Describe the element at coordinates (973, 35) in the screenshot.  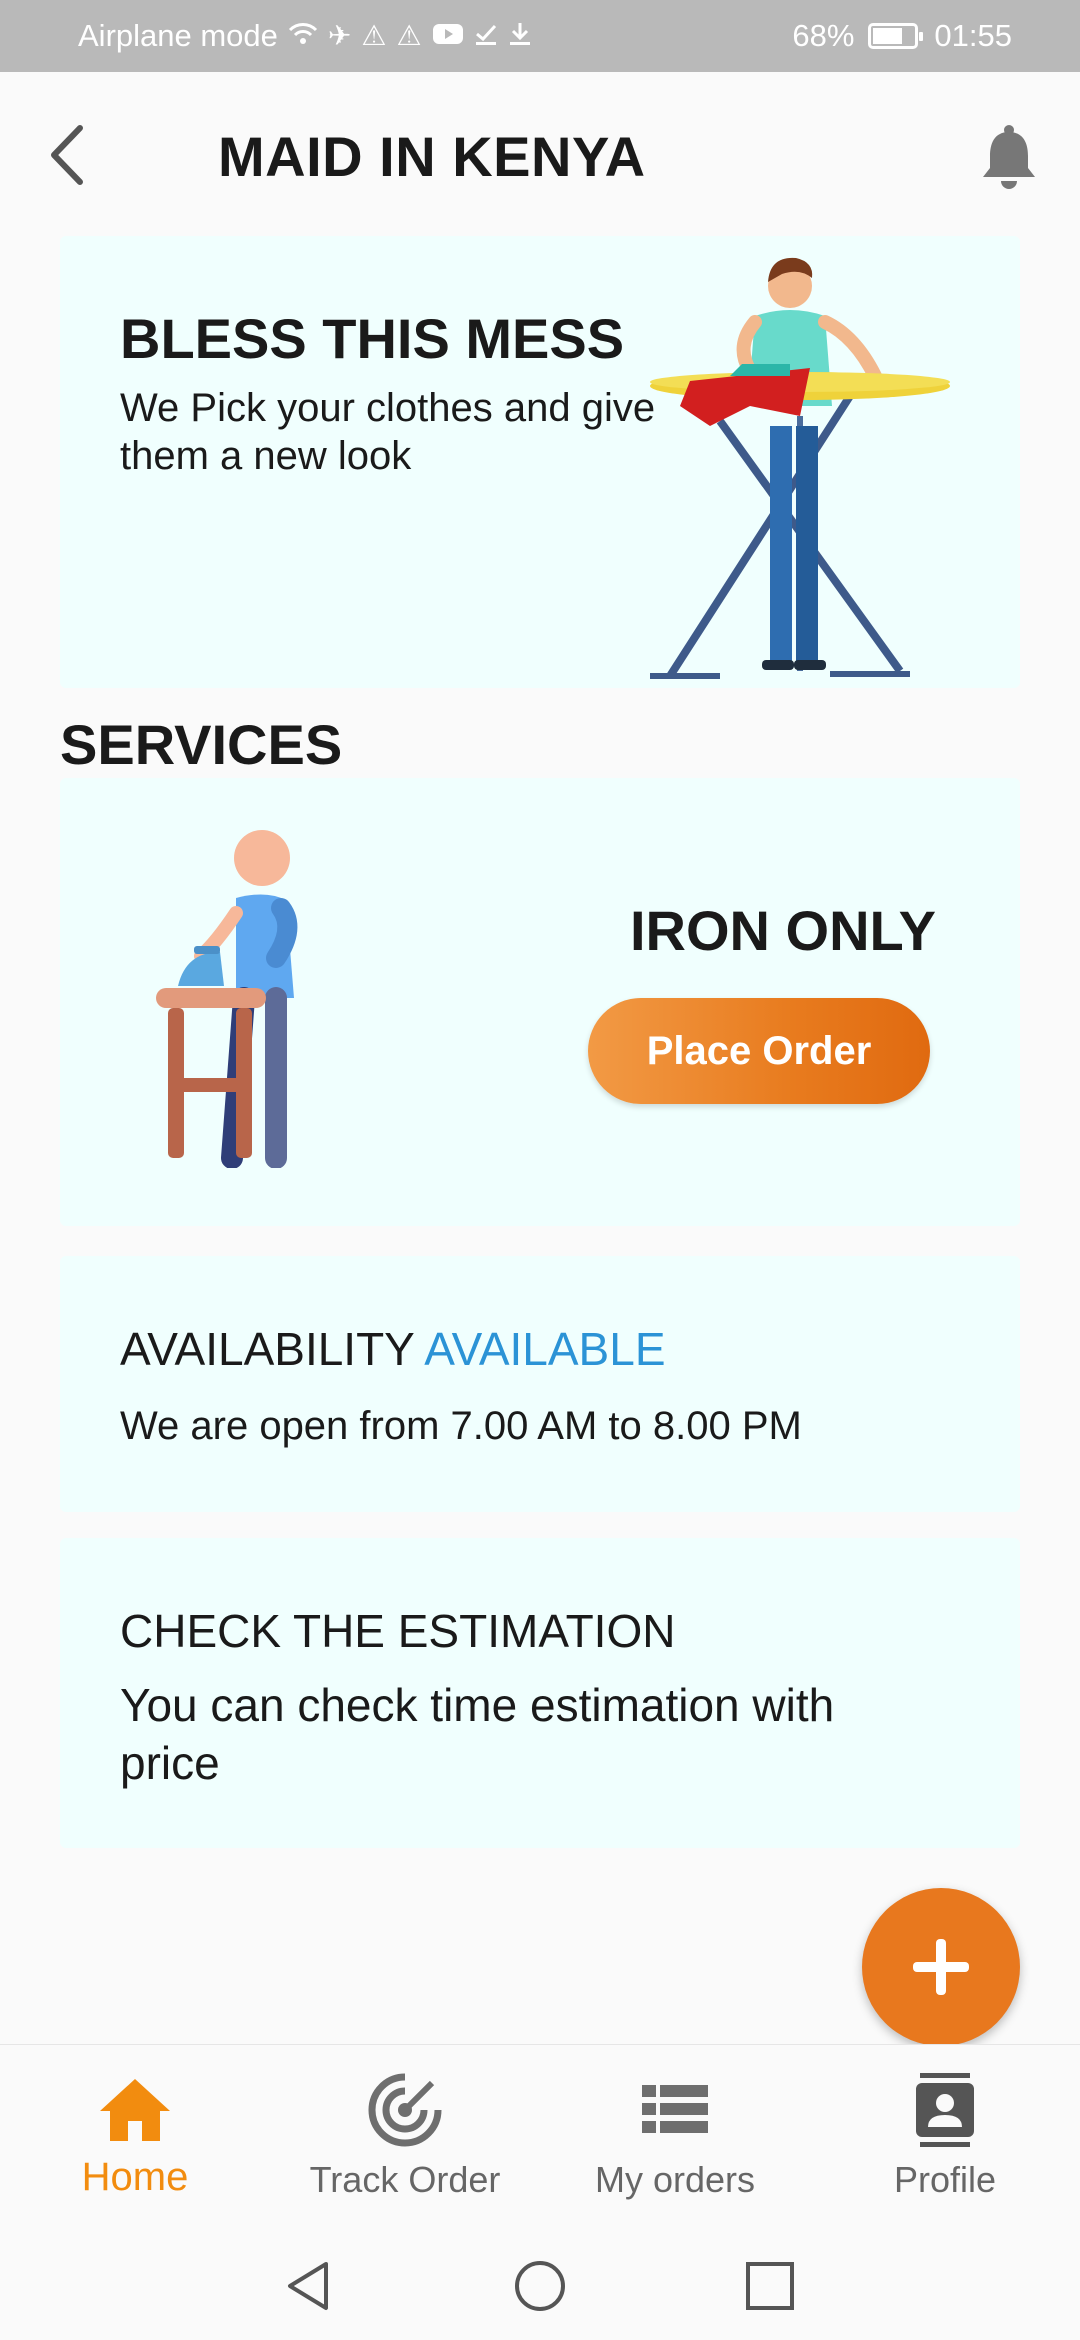
I see `clock: 01:55` at that location.